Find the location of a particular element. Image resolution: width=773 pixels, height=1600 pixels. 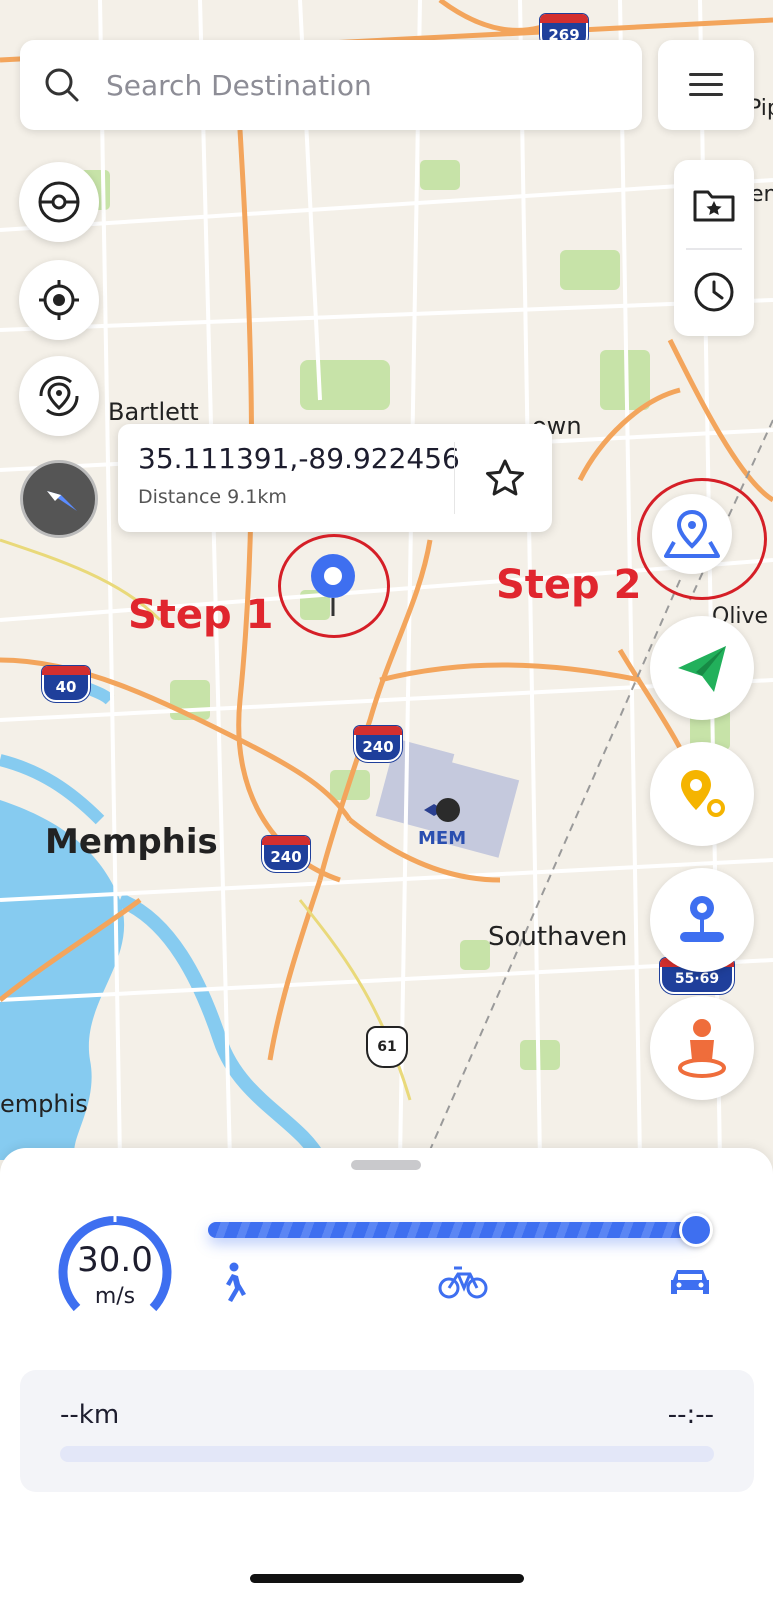

search-bar: Search Destination is located at coordinates (331, 85).